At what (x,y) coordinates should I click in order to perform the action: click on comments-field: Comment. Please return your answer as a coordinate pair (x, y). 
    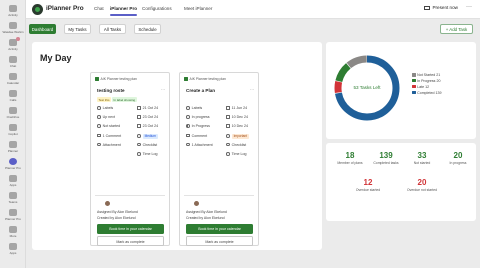
    Looking at the image, I should click on (196, 135).